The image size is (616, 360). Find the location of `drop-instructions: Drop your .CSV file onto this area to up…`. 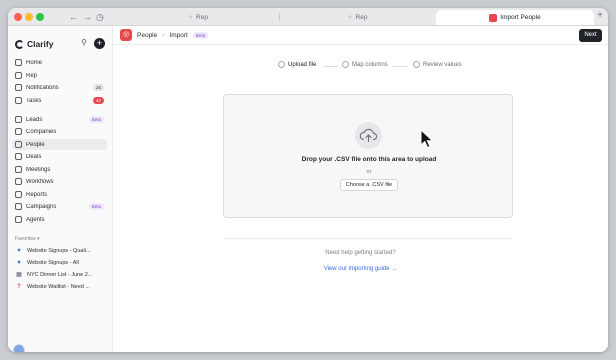

drop-instructions: Drop your .CSV file onto this area to up… is located at coordinates (369, 159).